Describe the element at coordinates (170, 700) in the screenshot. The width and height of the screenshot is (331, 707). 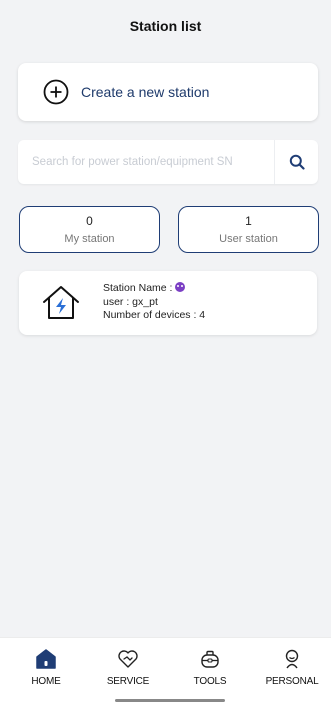
I see `home-indicator` at that location.